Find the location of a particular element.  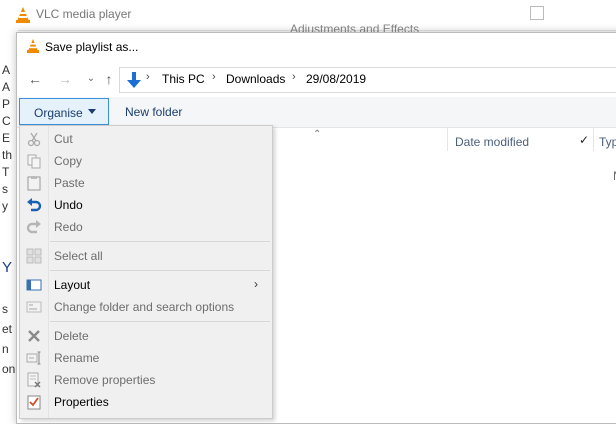

menu-item-cut: Cut is located at coordinates (146, 139).